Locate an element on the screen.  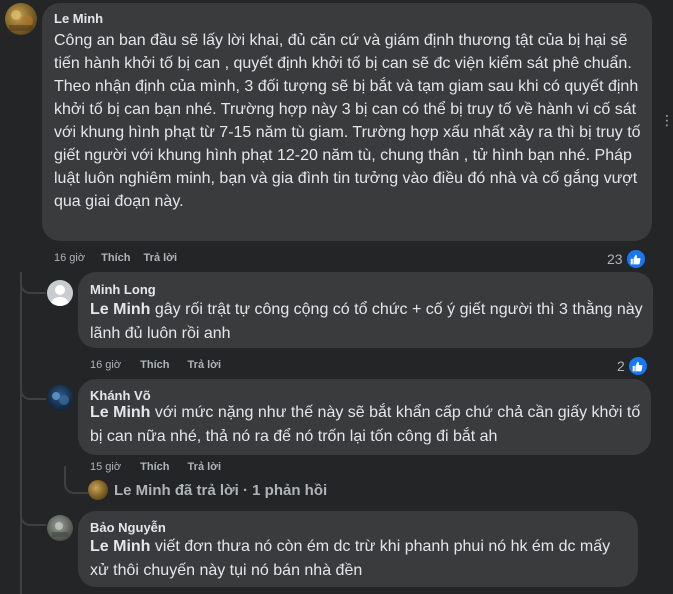
reaction-count: 23 is located at coordinates (615, 259).